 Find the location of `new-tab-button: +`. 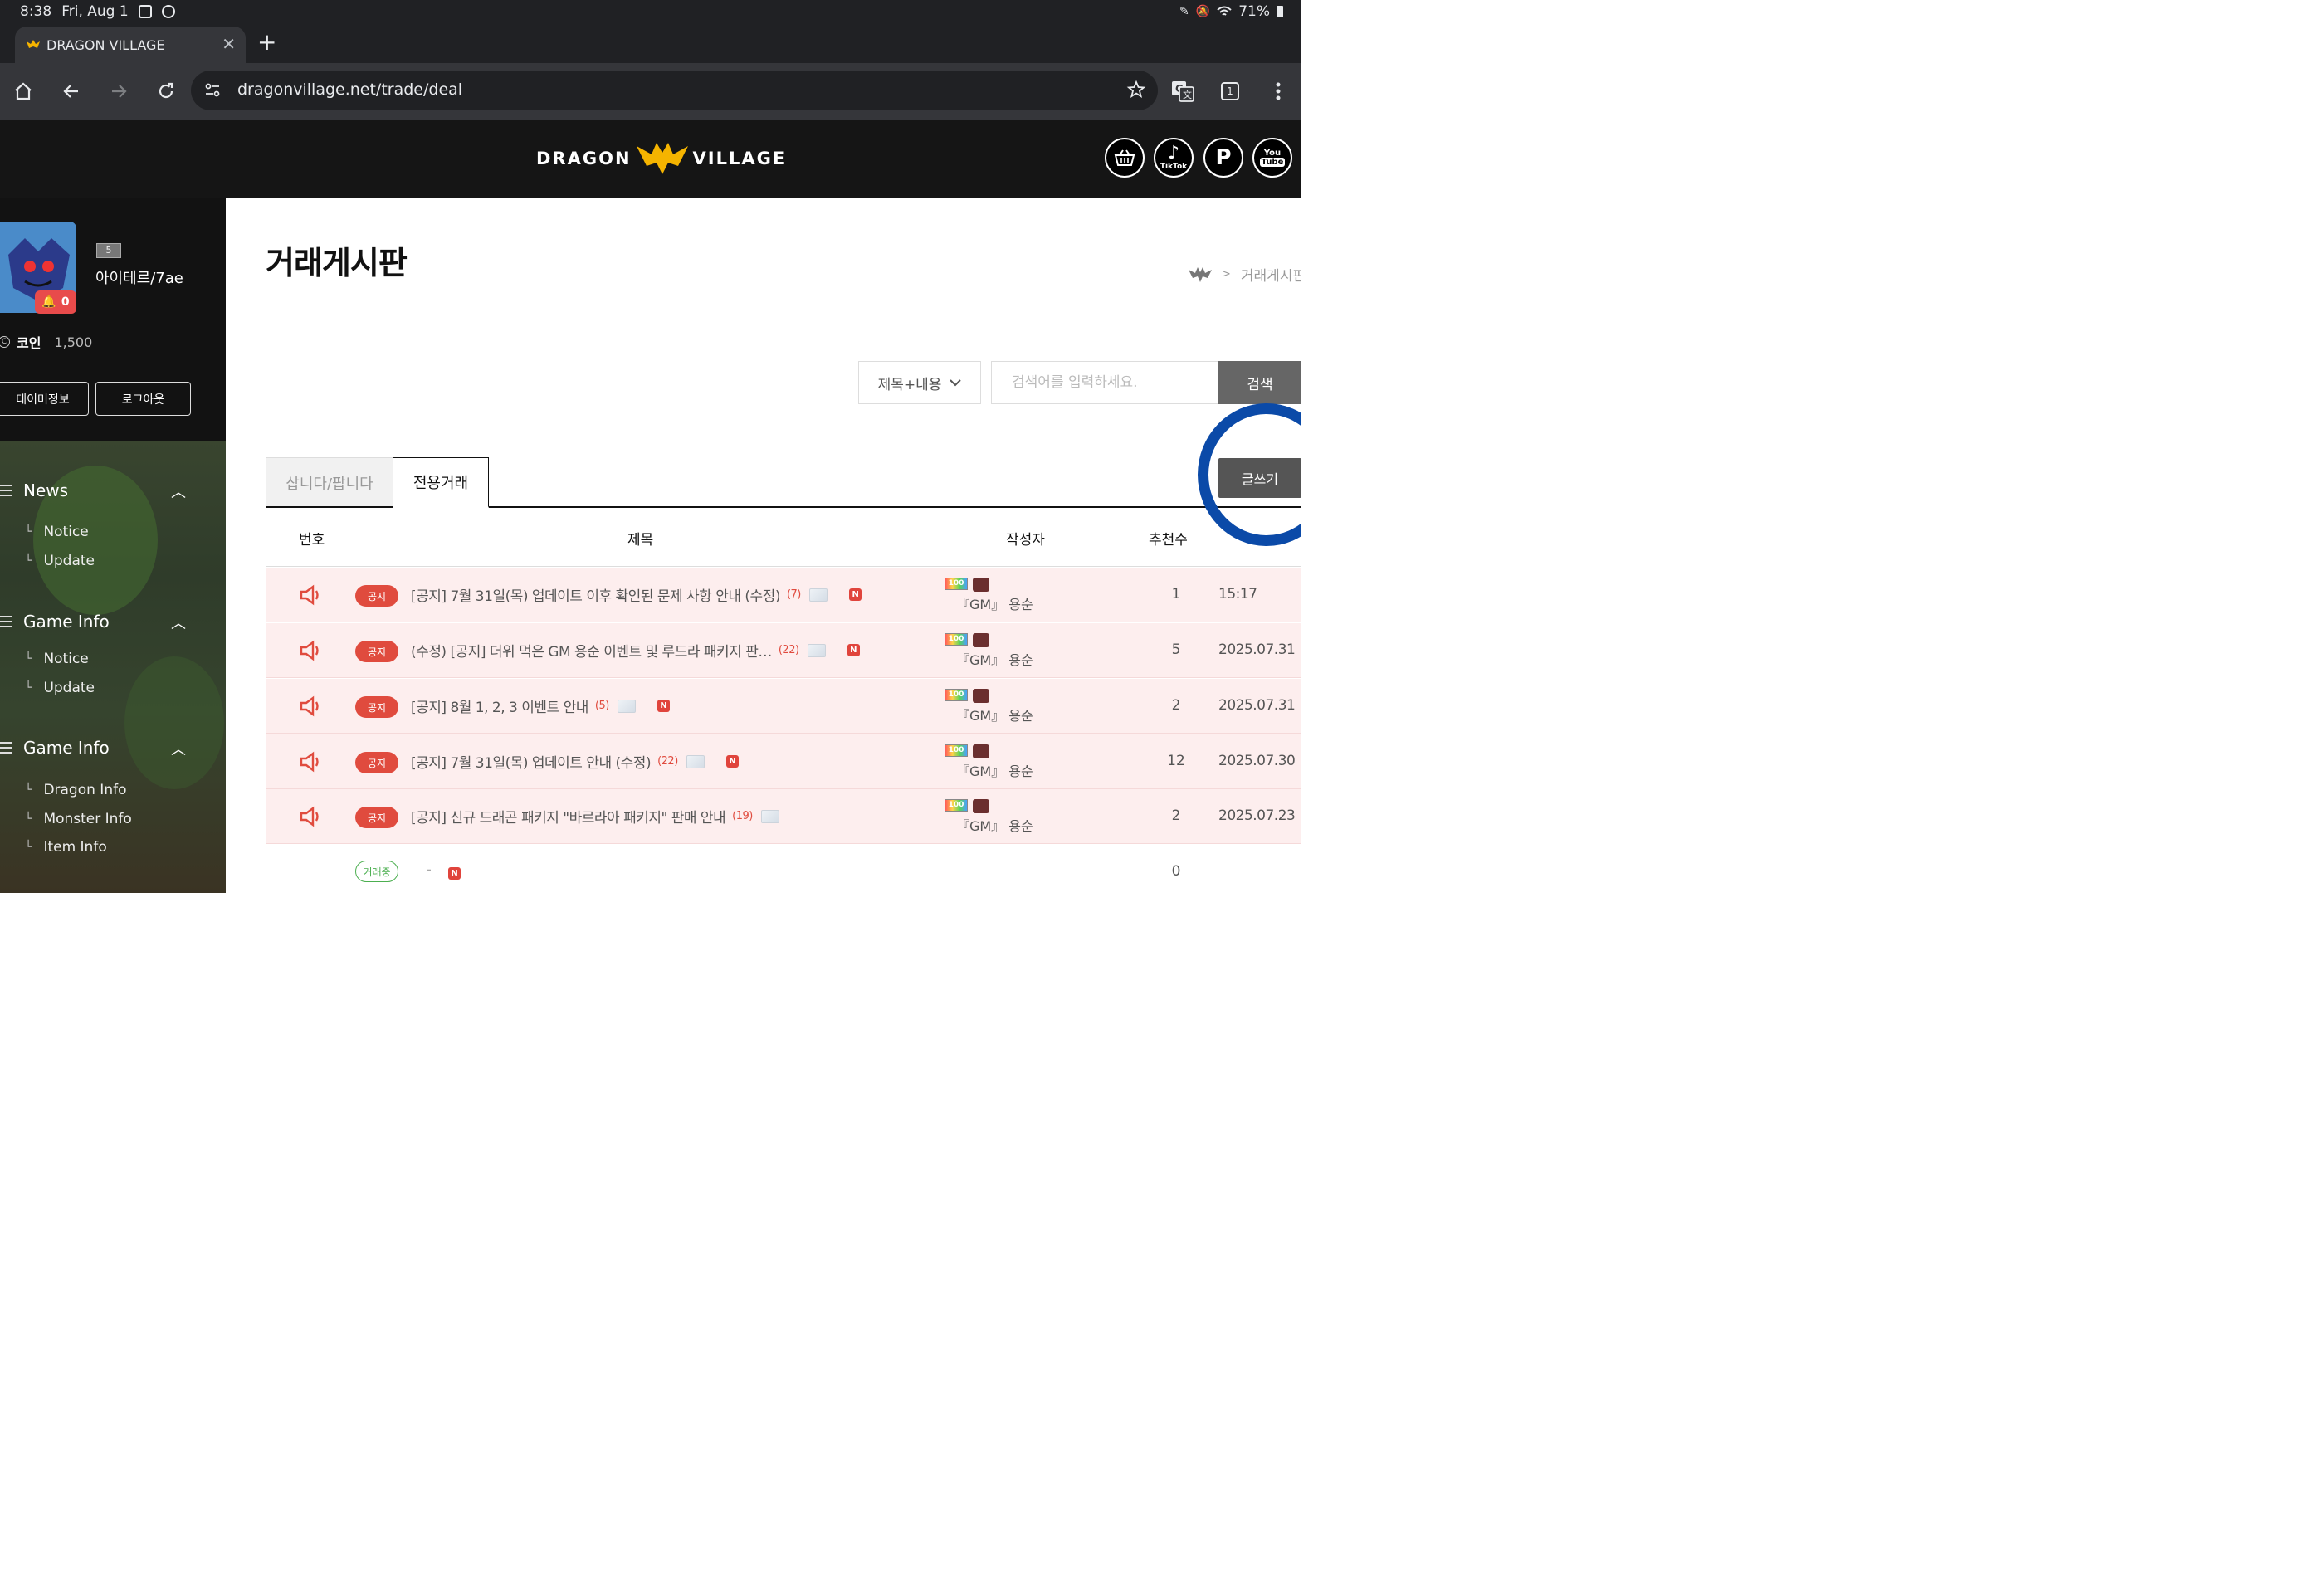

new-tab-button: + is located at coordinates (266, 42).